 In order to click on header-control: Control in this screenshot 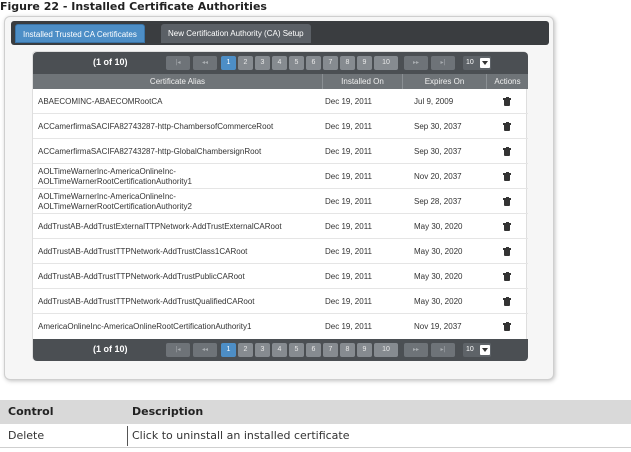, I will do `click(31, 411)`.